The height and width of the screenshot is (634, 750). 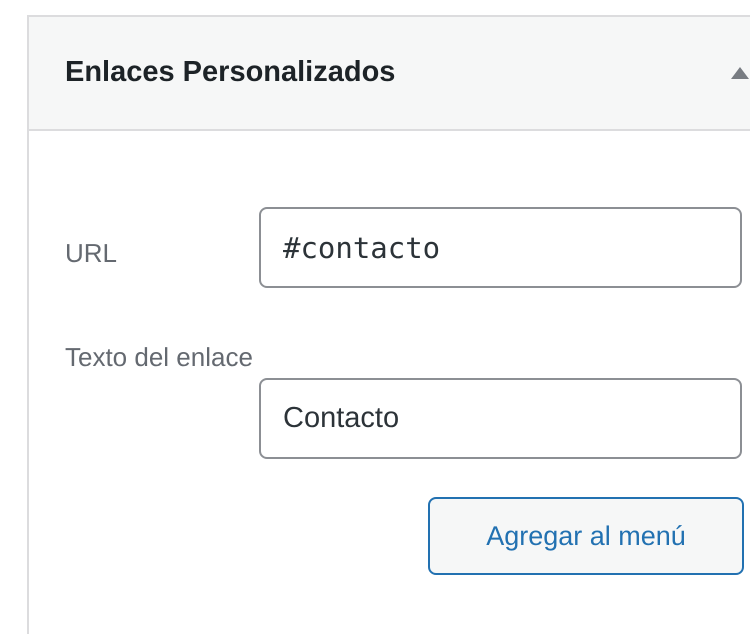 What do you see at coordinates (159, 357) in the screenshot?
I see `field-label: Texto del enlace` at bounding box center [159, 357].